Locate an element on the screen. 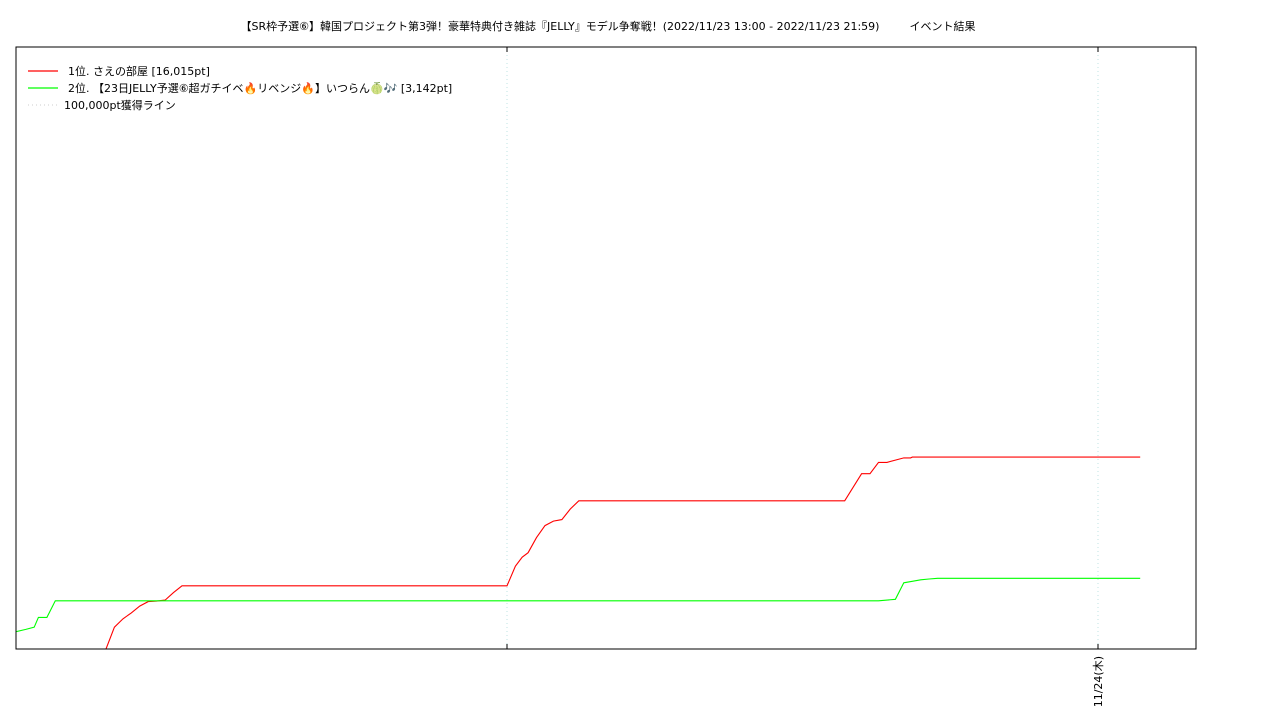 This screenshot has height=720, width=1280. legend-label-1: 1位. さえの部屋 [16,015pt] is located at coordinates (139, 71).